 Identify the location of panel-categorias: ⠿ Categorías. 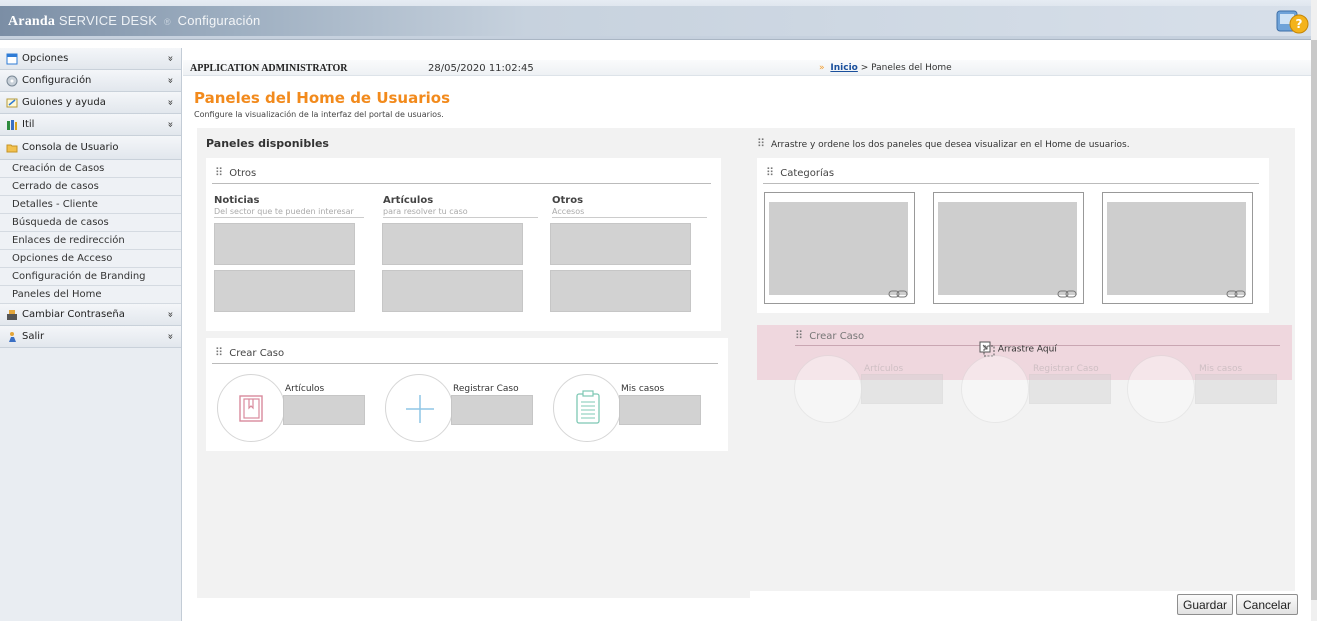
(1013, 235).